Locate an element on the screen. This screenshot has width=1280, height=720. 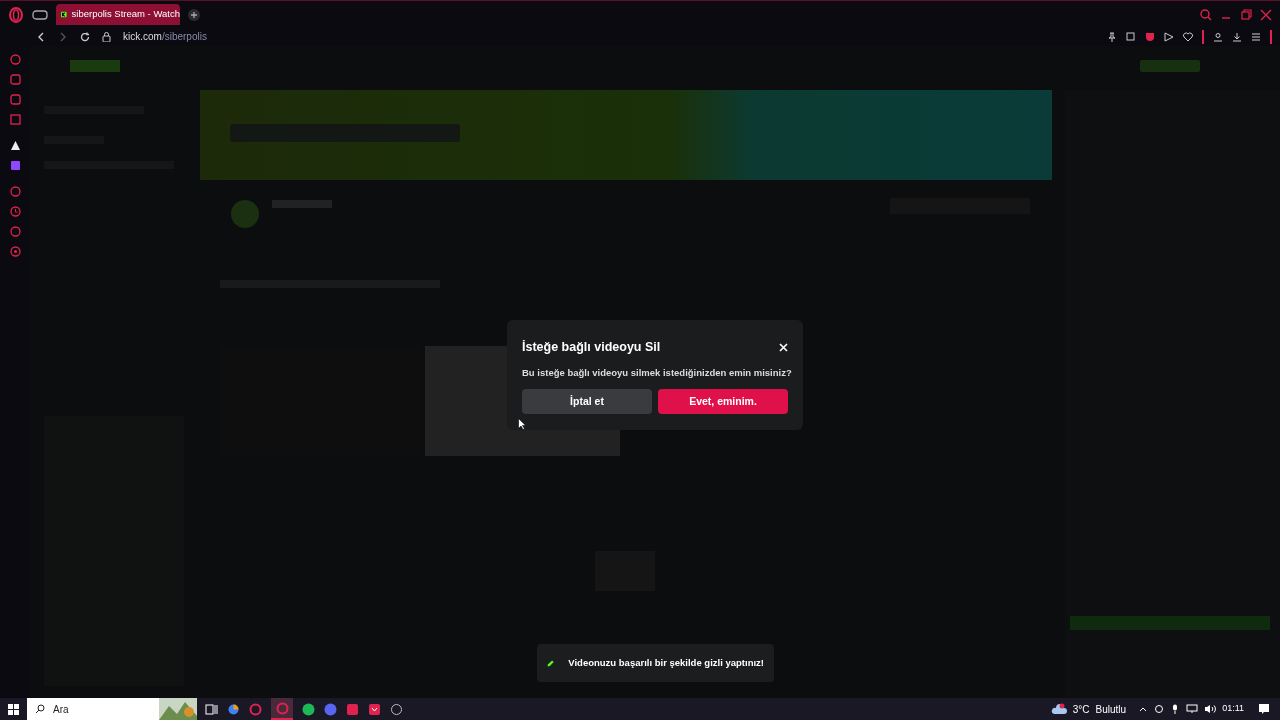
toast-message: Videonuzu başarılı bir şekilde gizli yaptınız! is located at coordinates (666, 662).